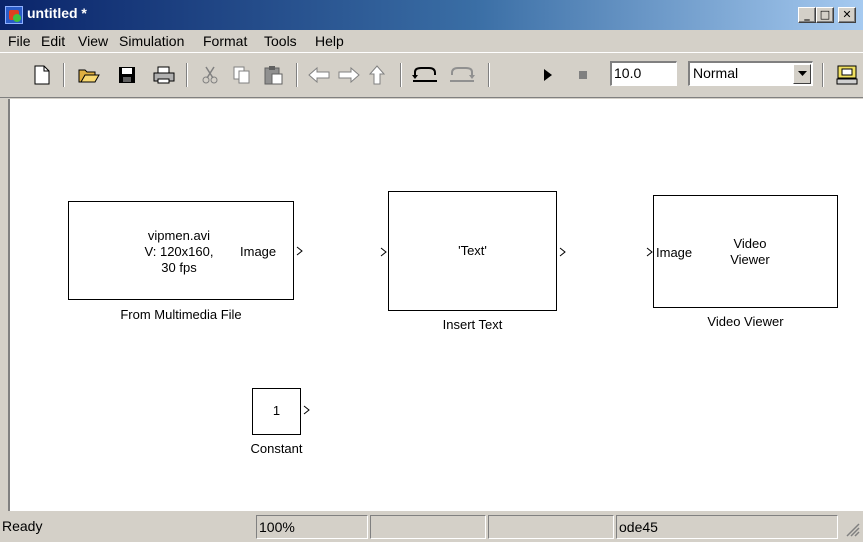  Describe the element at coordinates (22, 526) in the screenshot. I see `status-text: Ready` at that location.